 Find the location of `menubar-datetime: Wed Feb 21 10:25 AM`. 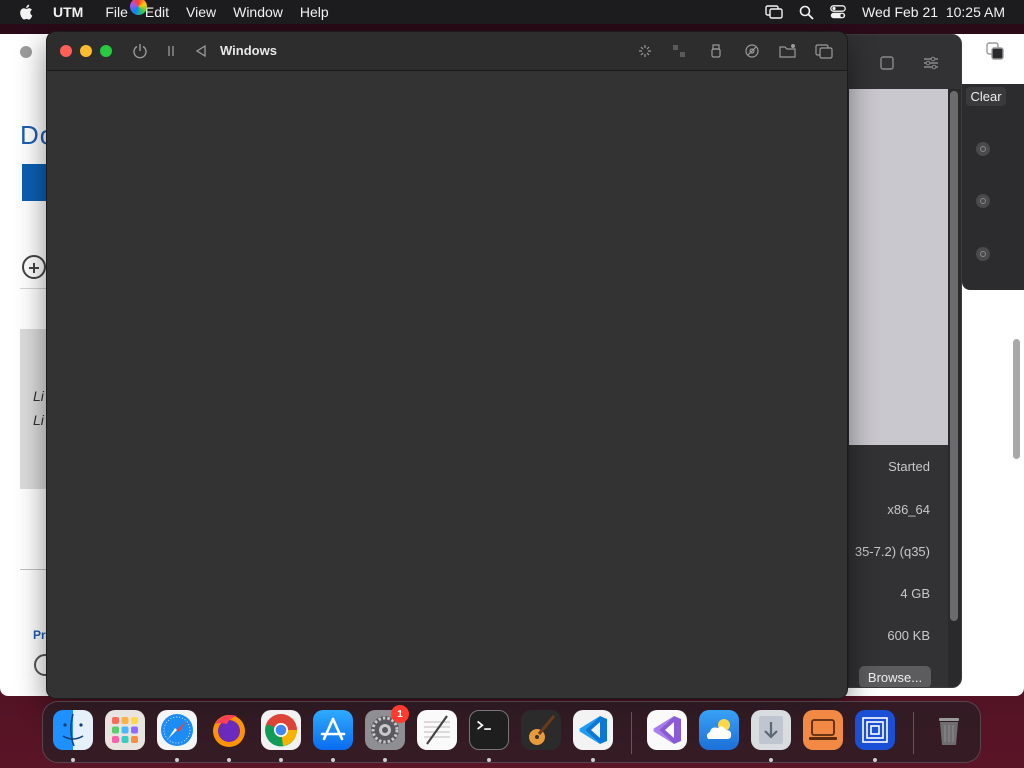

menubar-datetime: Wed Feb 21 10:25 AM is located at coordinates (933, 12).